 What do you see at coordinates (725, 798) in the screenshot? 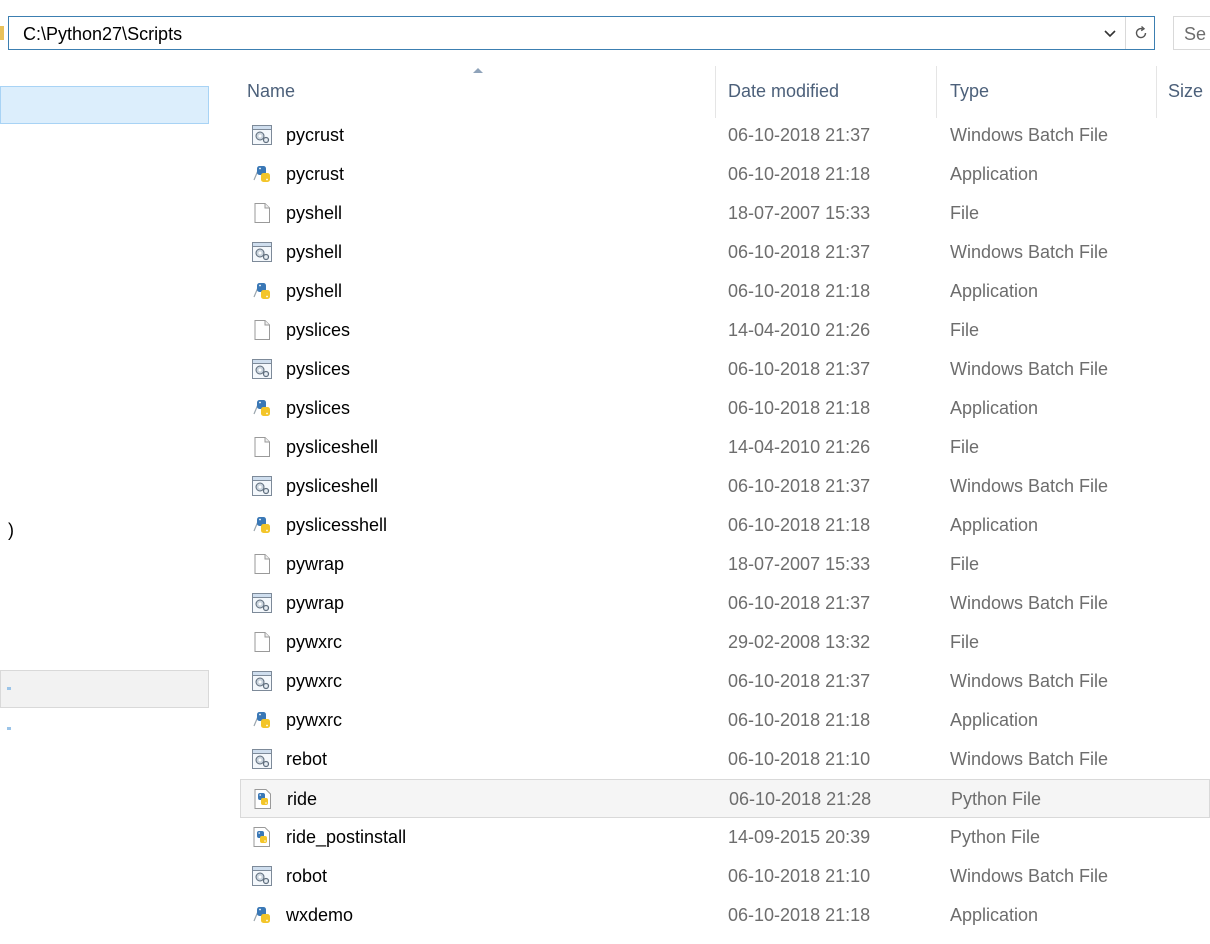
I see `table-row-selected: ride 06-10-2018 21:28 Python File` at bounding box center [725, 798].